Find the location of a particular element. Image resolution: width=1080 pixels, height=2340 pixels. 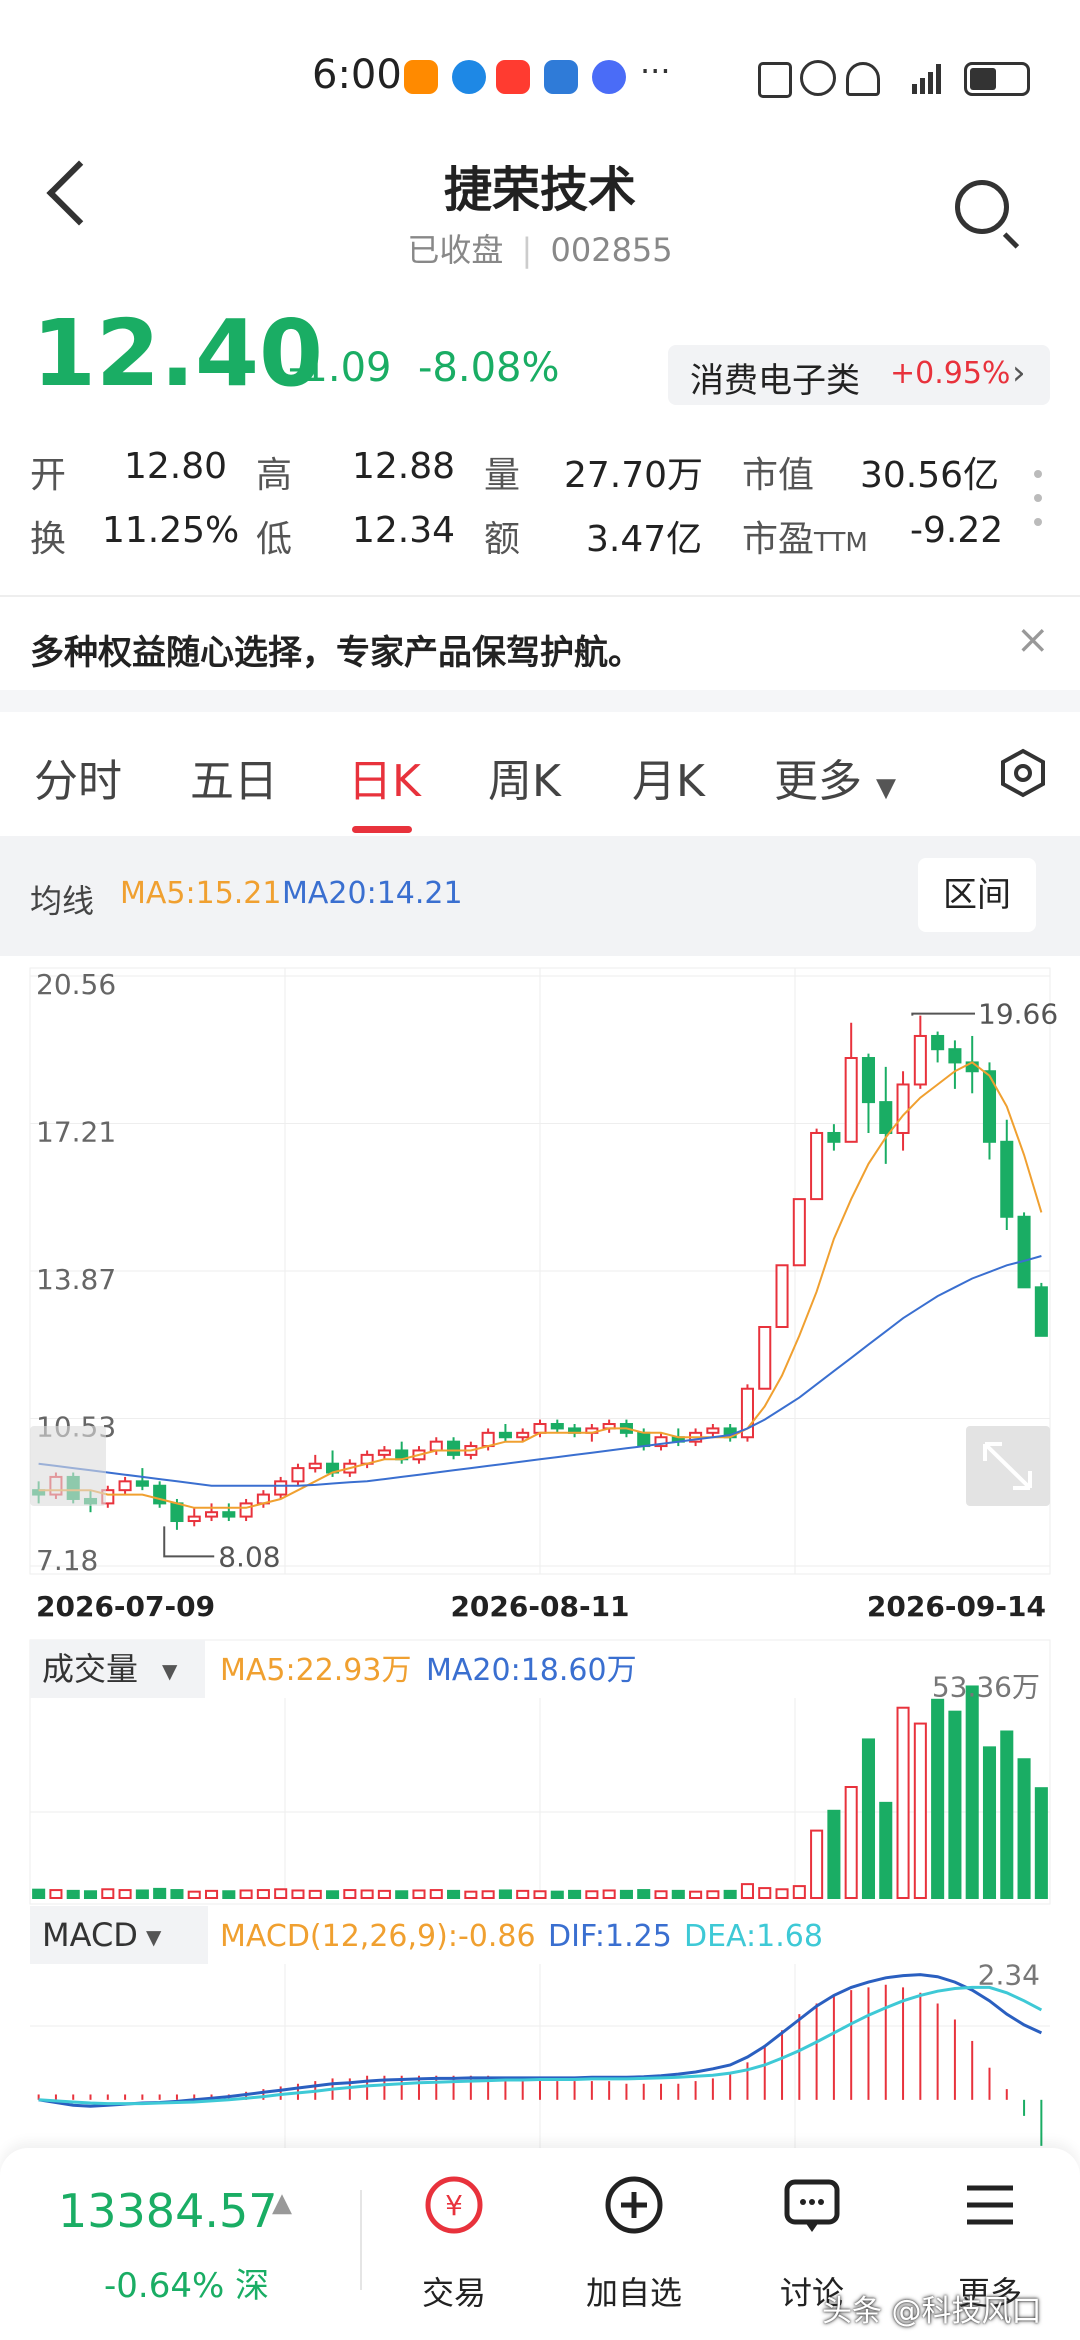

tab-more: 更多 ▼ is located at coordinates (835, 777).